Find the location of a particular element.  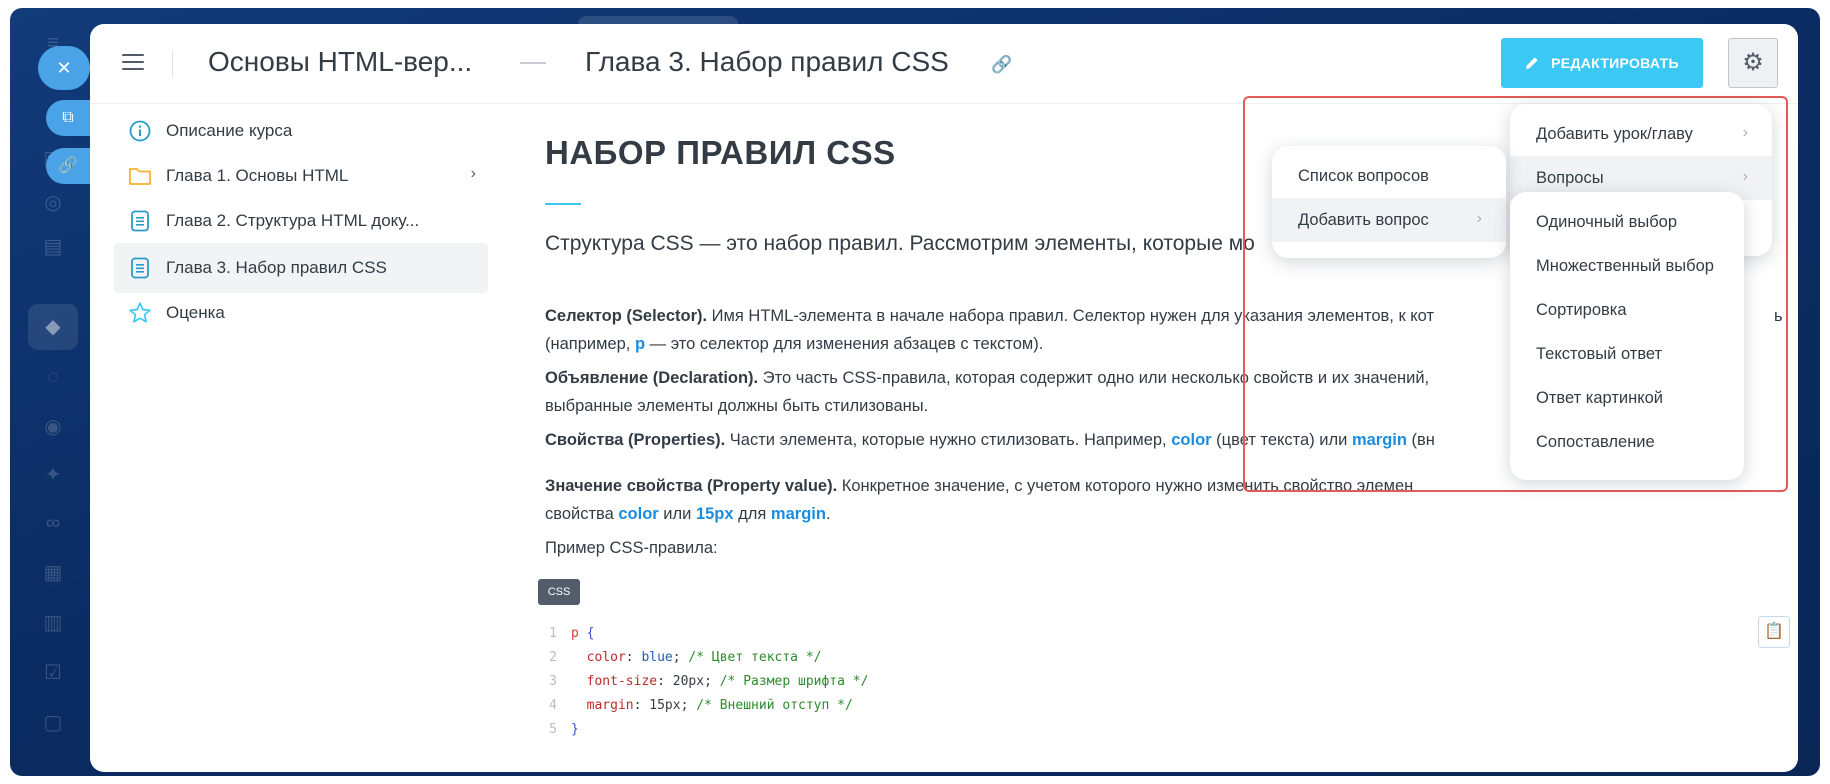

menu-item-multiple-choice: Множественный выбор is located at coordinates (1627, 266).